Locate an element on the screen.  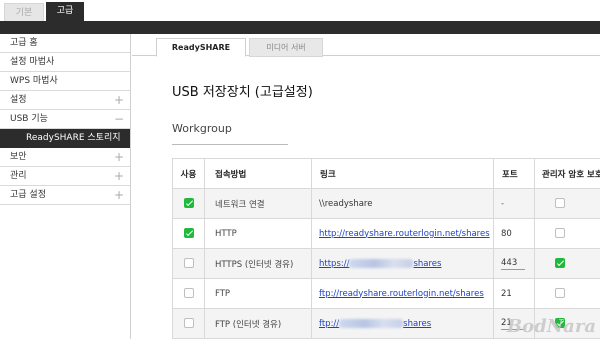
tab-readyshare: ReadySHARE is located at coordinates (201, 47).